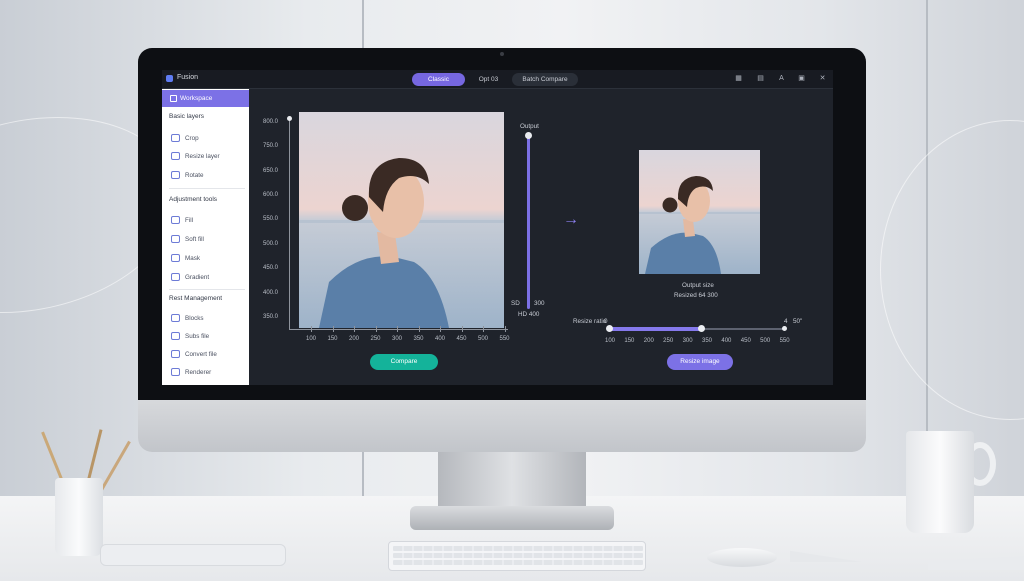 The height and width of the screenshot is (581, 1024). What do you see at coordinates (418, 339) in the screenshot?
I see `x-tick-label: 350` at bounding box center [418, 339].